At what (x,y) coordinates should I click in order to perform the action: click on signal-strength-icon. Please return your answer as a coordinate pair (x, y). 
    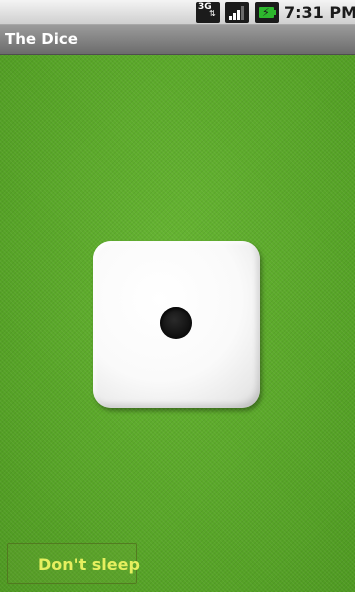
    Looking at the image, I should click on (237, 12).